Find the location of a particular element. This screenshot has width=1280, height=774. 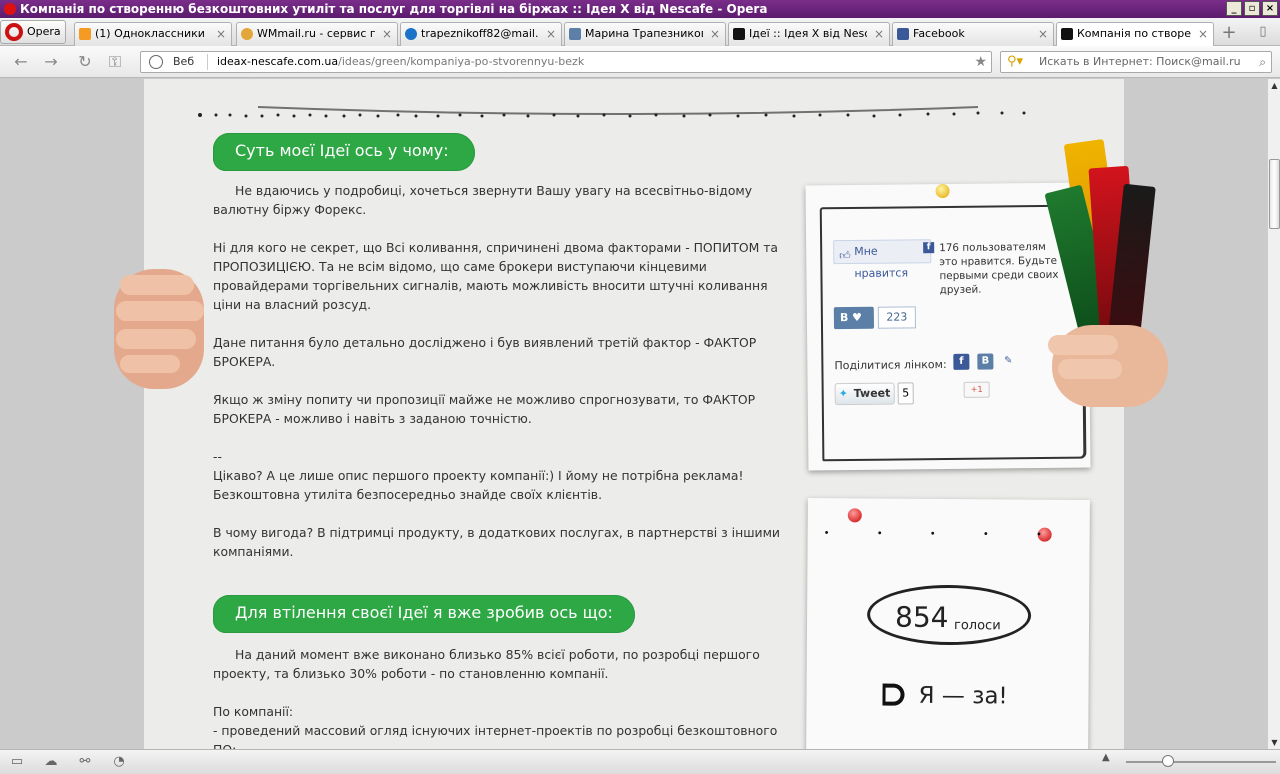

vk-like-button: В ♥ is located at coordinates (854, 318).